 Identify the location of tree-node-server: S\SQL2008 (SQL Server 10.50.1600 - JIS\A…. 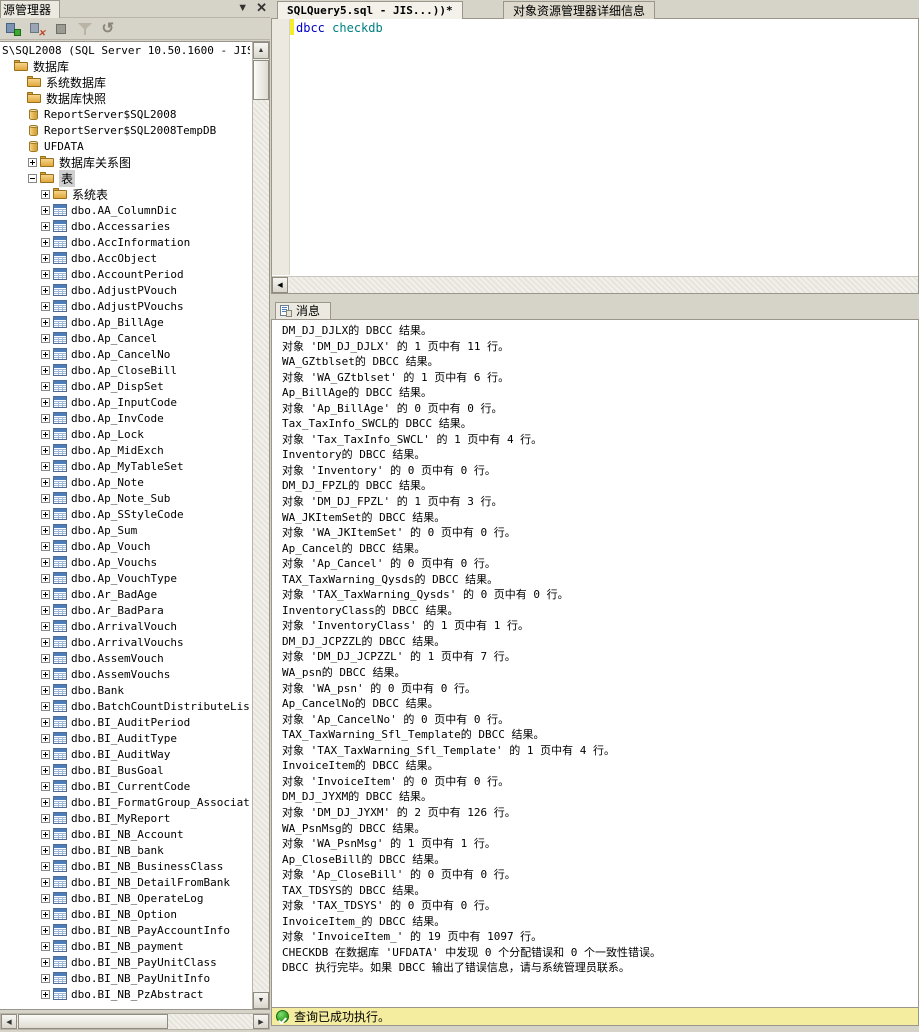
(126, 50).